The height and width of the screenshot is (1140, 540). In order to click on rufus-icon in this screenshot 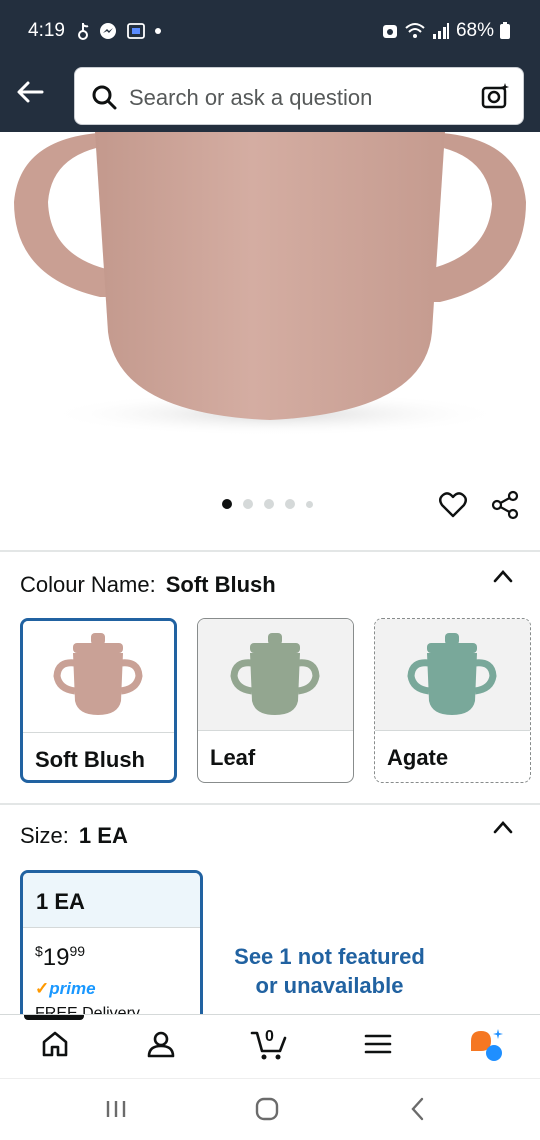, I will do `click(486, 1046)`.